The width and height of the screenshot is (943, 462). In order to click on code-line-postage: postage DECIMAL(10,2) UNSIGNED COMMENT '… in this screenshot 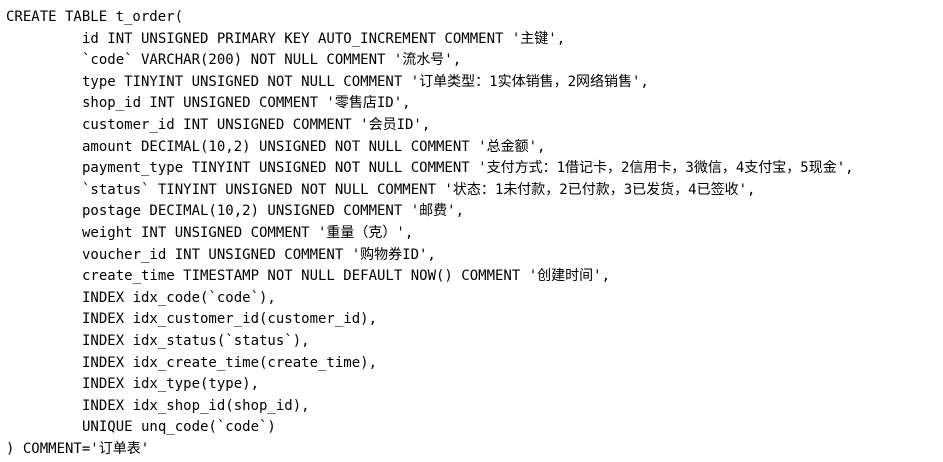, I will do `click(273, 211)`.